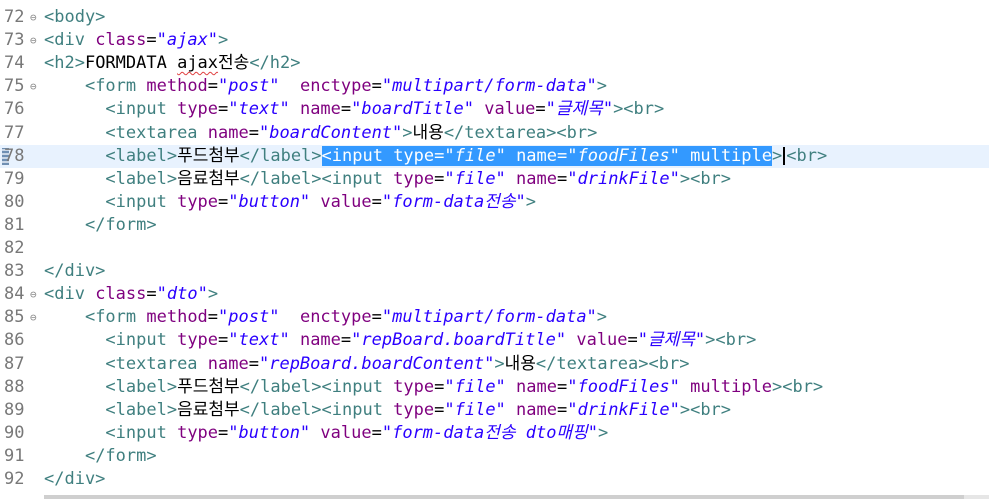 This screenshot has height=499, width=989. I want to click on code-token: <form, so click(115, 317).